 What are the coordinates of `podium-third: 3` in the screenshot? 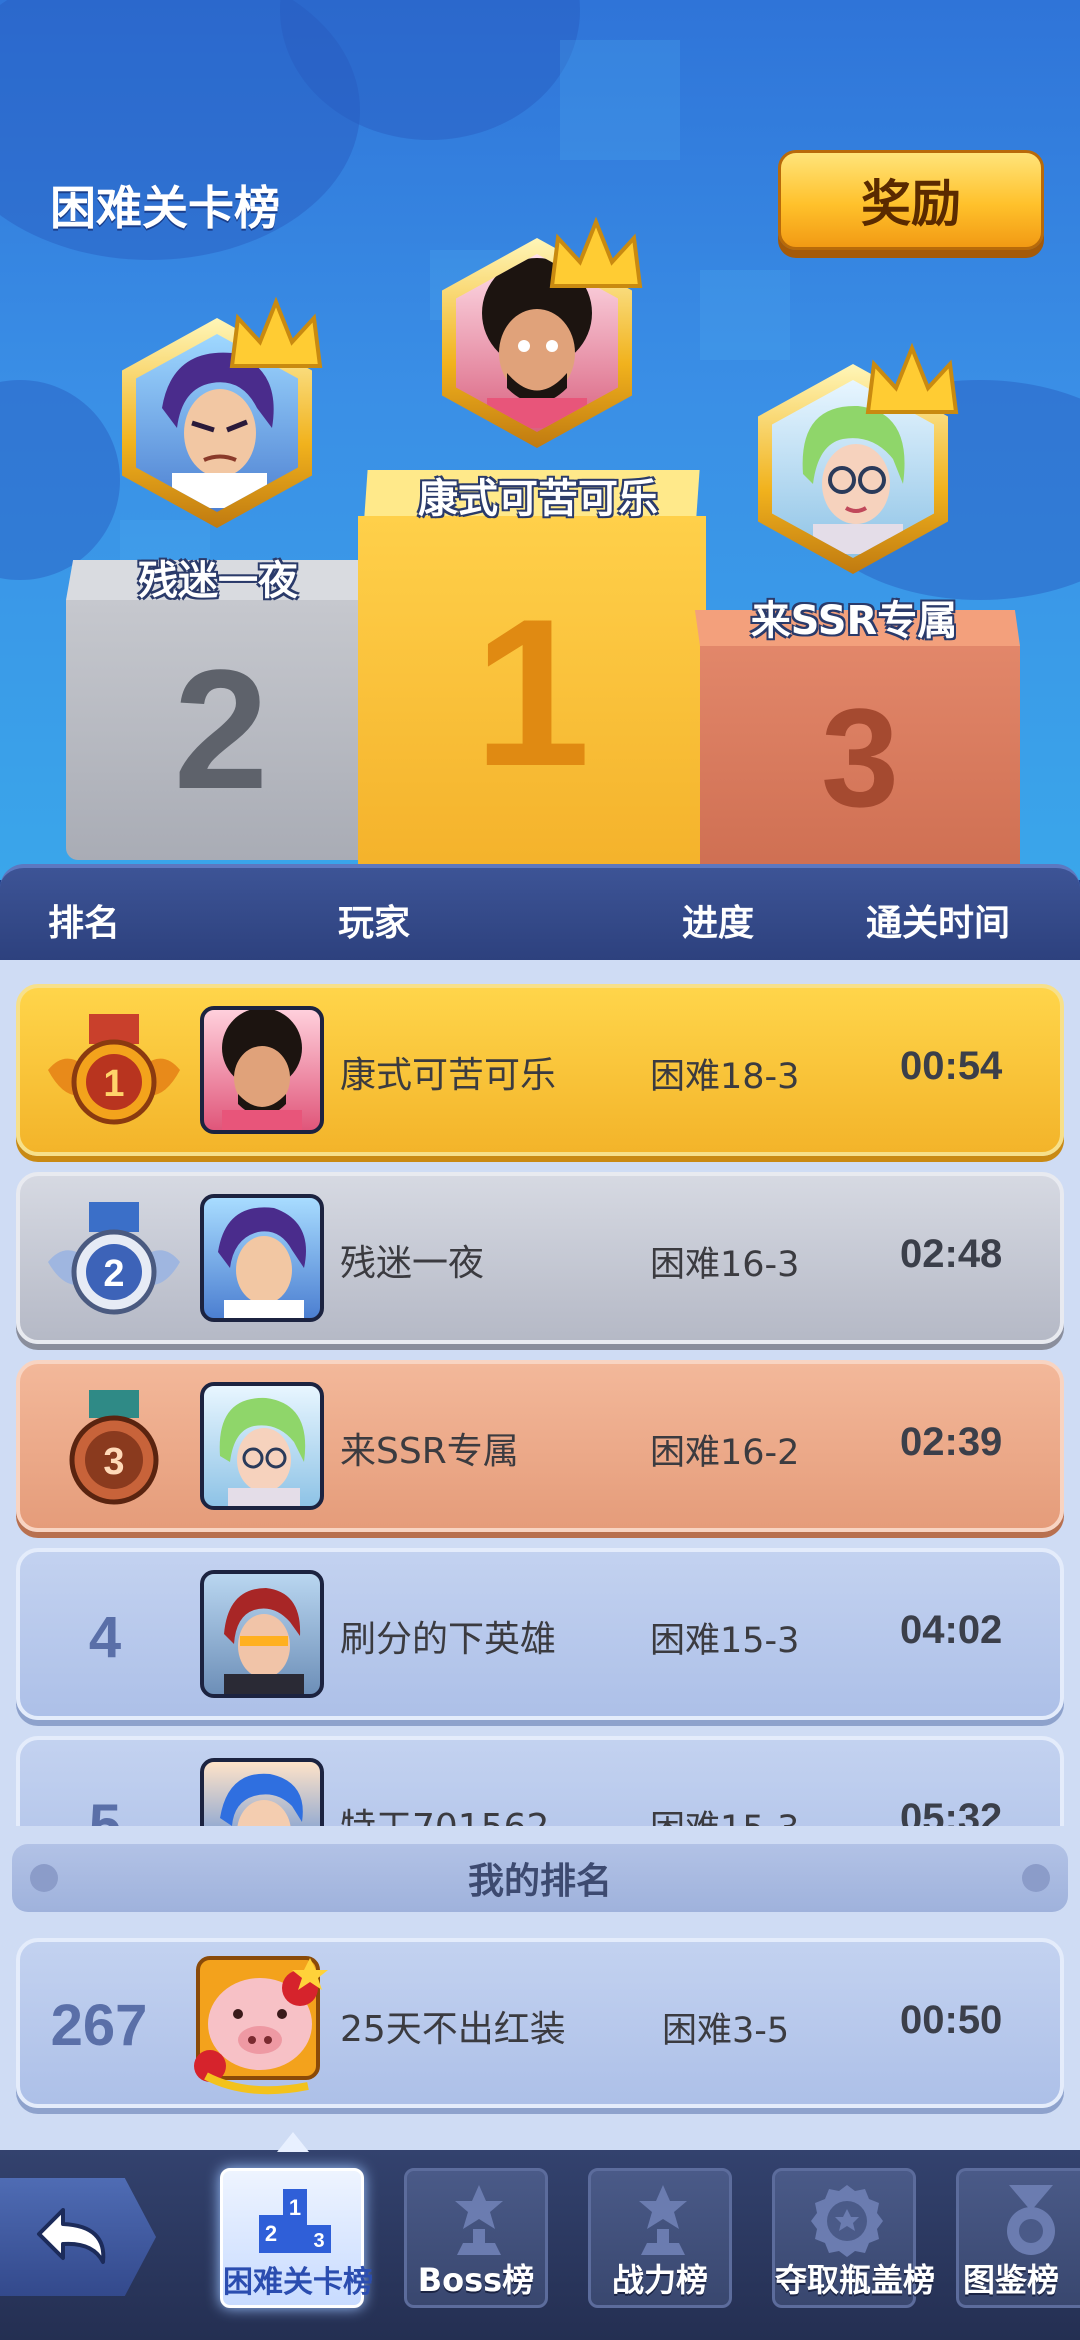 It's located at (857, 740).